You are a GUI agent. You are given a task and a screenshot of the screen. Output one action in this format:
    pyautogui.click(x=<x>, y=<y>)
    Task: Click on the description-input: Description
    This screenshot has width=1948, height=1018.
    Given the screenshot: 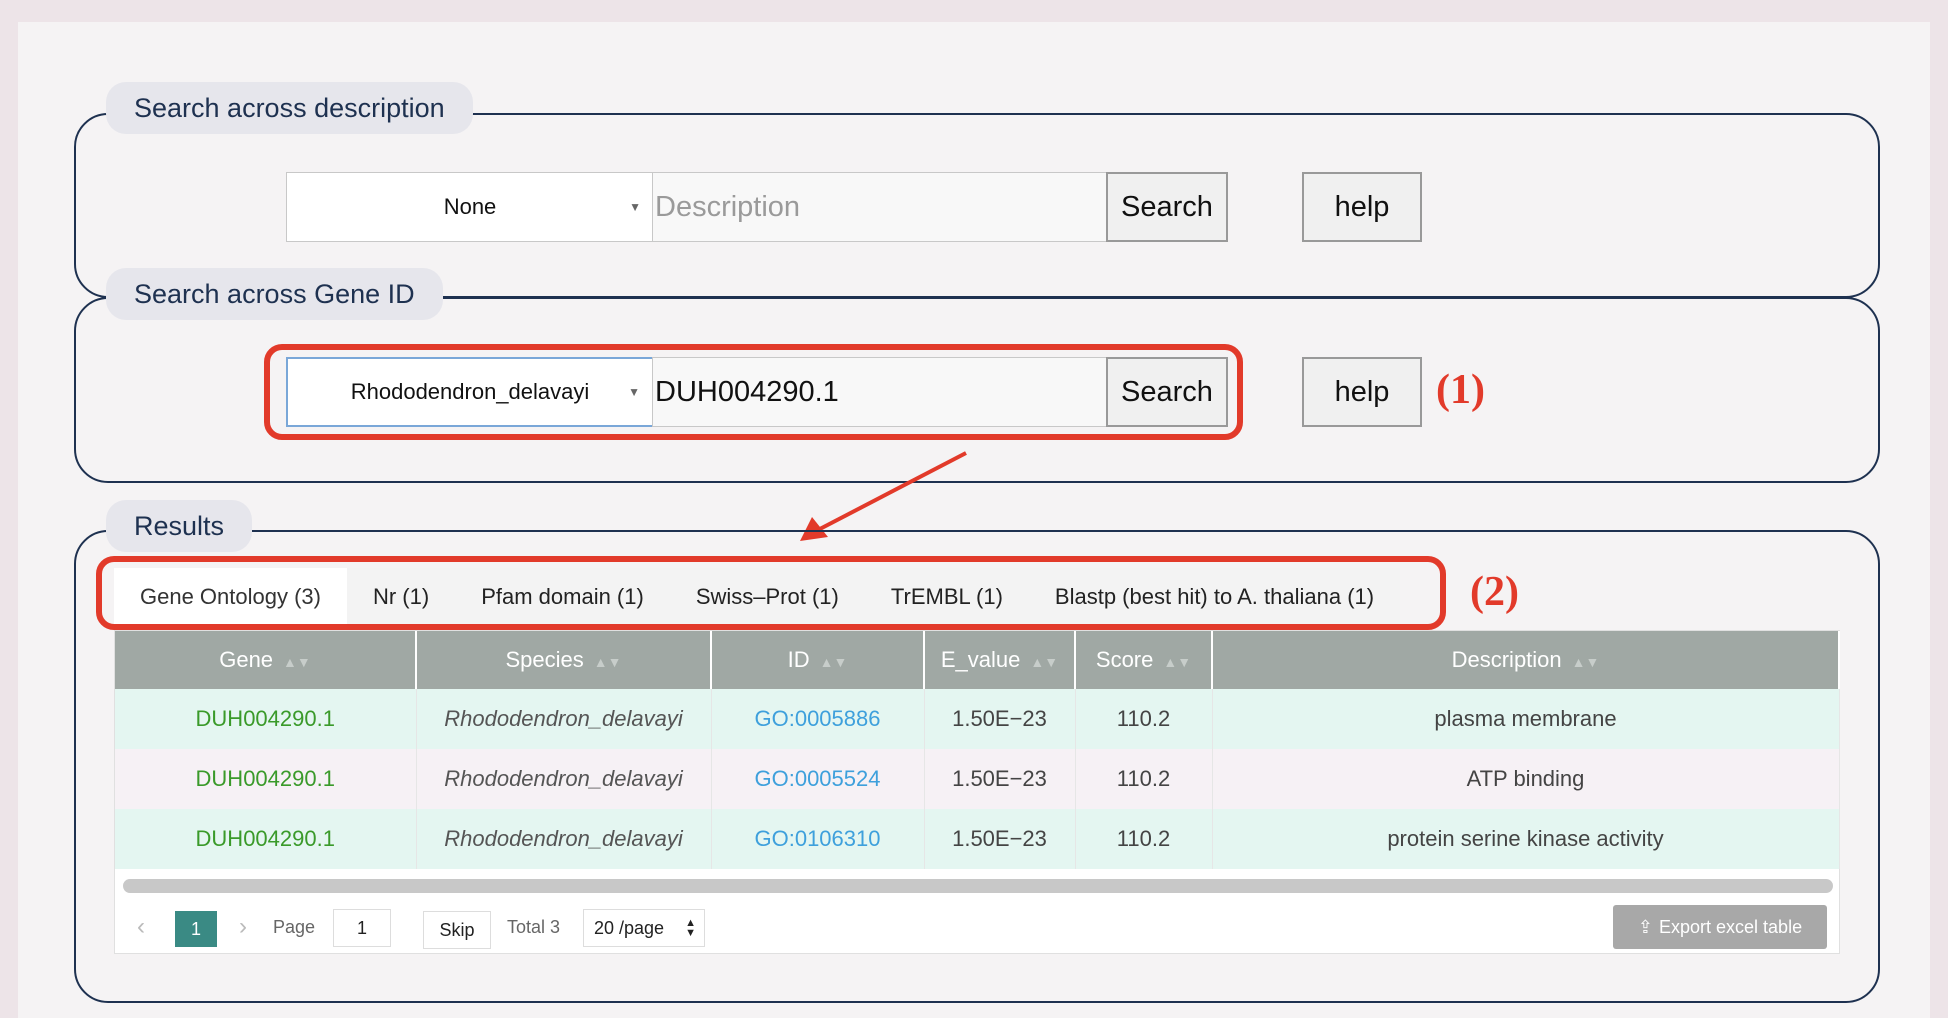 What is the action you would take?
    pyautogui.click(x=880, y=207)
    